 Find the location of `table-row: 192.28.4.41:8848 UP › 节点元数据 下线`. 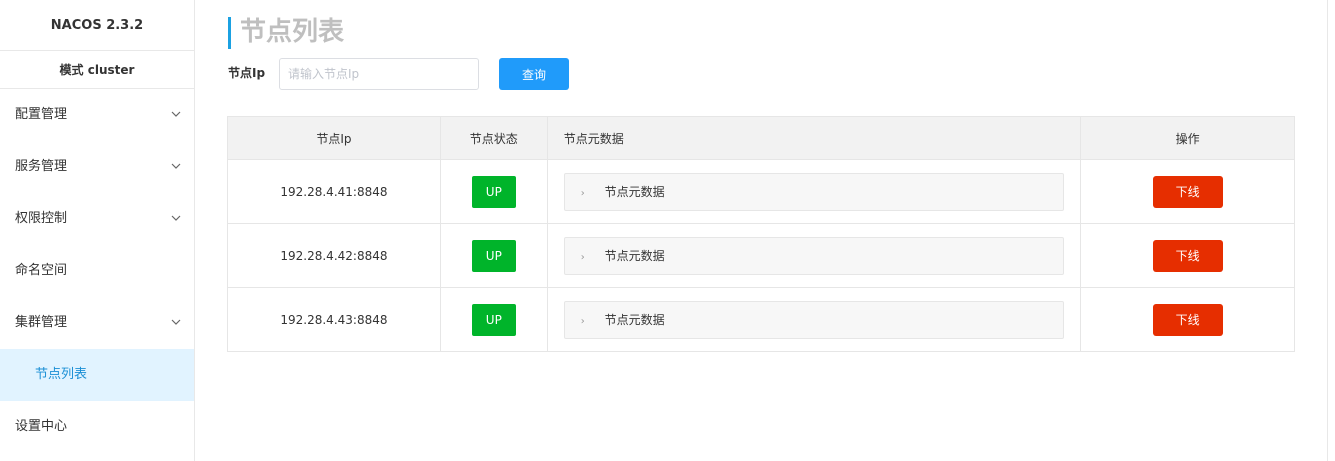

table-row: 192.28.4.41:8848 UP › 节点元数据 下线 is located at coordinates (761, 191).